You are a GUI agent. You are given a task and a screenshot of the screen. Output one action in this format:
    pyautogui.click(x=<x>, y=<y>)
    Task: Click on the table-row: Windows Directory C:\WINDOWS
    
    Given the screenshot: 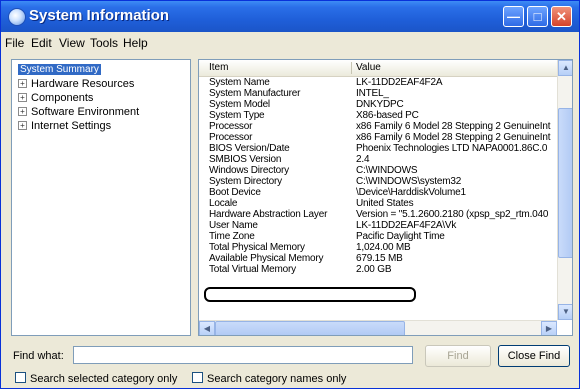 What is the action you would take?
    pyautogui.click(x=378, y=170)
    